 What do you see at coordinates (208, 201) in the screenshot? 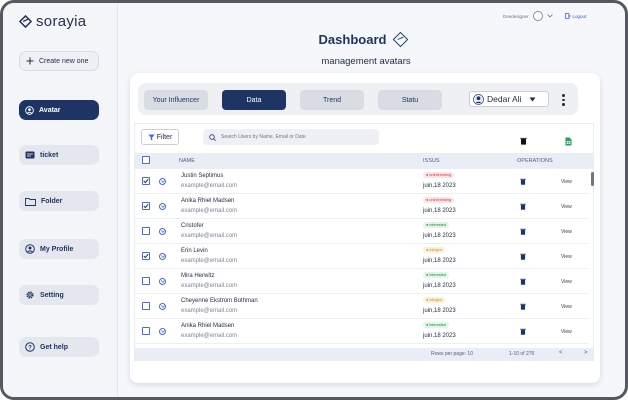
I see `row-name: Anika Rhiel Madsen` at bounding box center [208, 201].